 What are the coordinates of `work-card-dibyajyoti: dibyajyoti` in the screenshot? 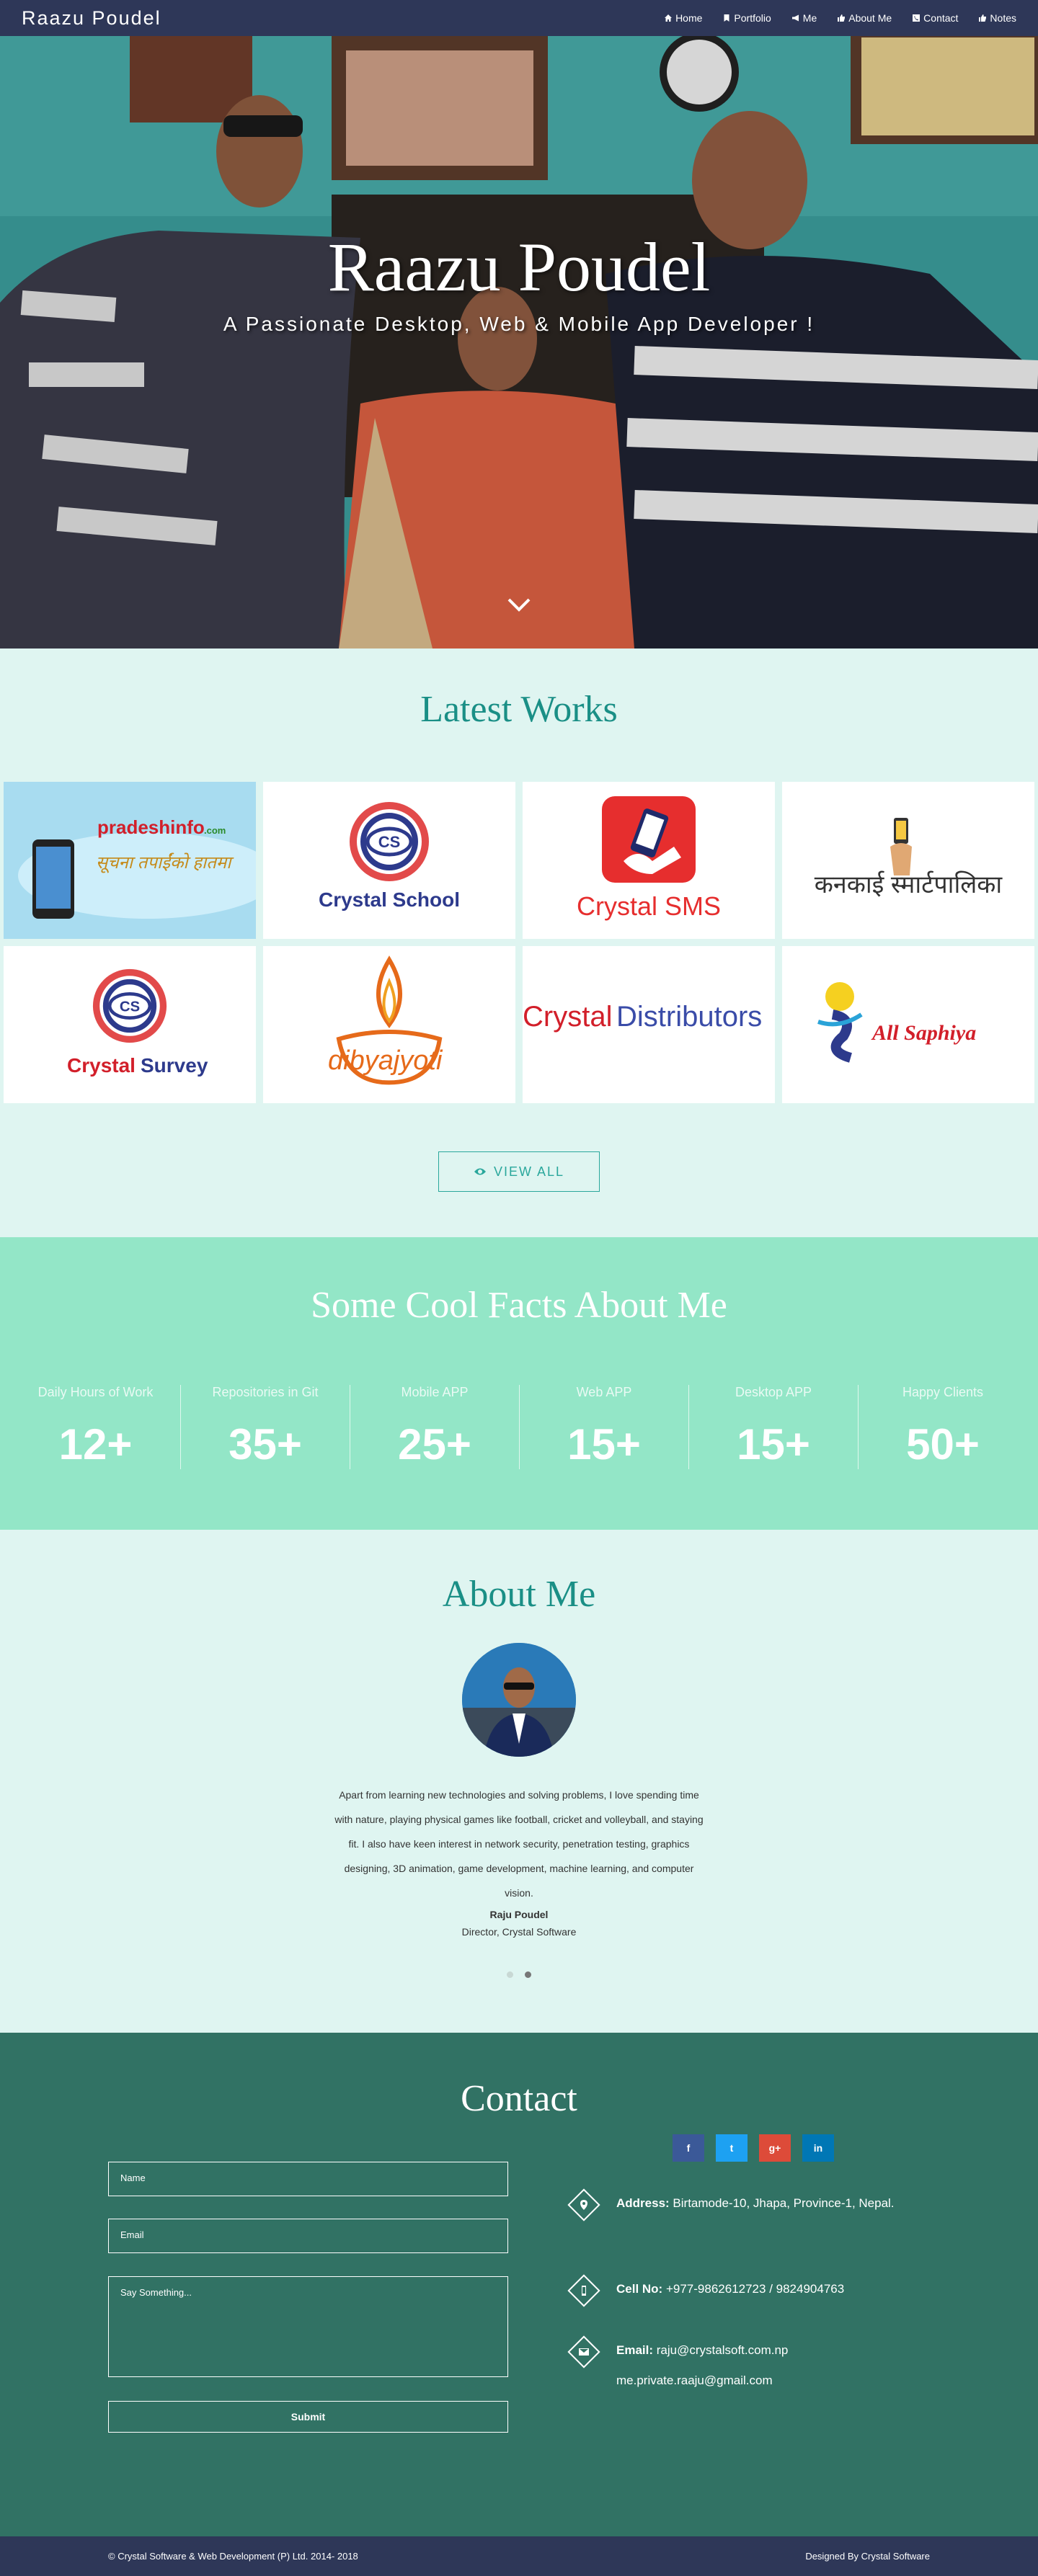 It's located at (389, 1024).